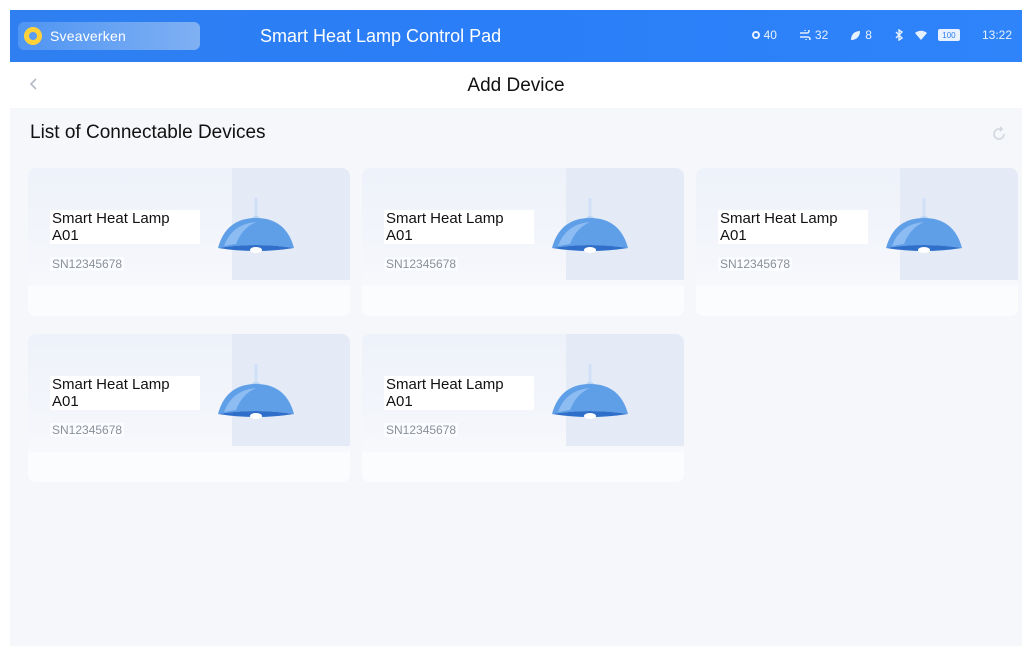 The height and width of the screenshot is (646, 1032). What do you see at coordinates (899, 35) in the screenshot?
I see `bluetooth-icon` at bounding box center [899, 35].